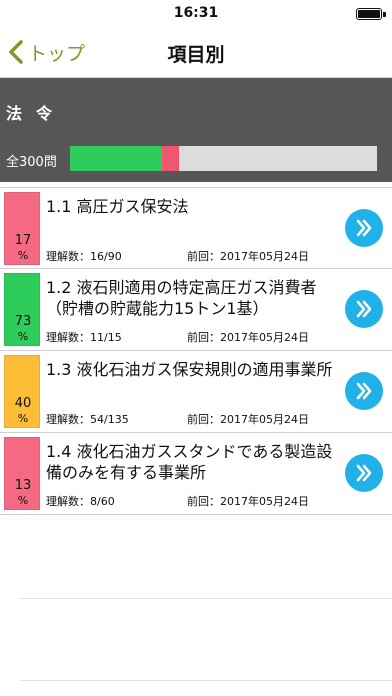 The height and width of the screenshot is (696, 392). I want to click on status-time: 16:31, so click(196, 13).